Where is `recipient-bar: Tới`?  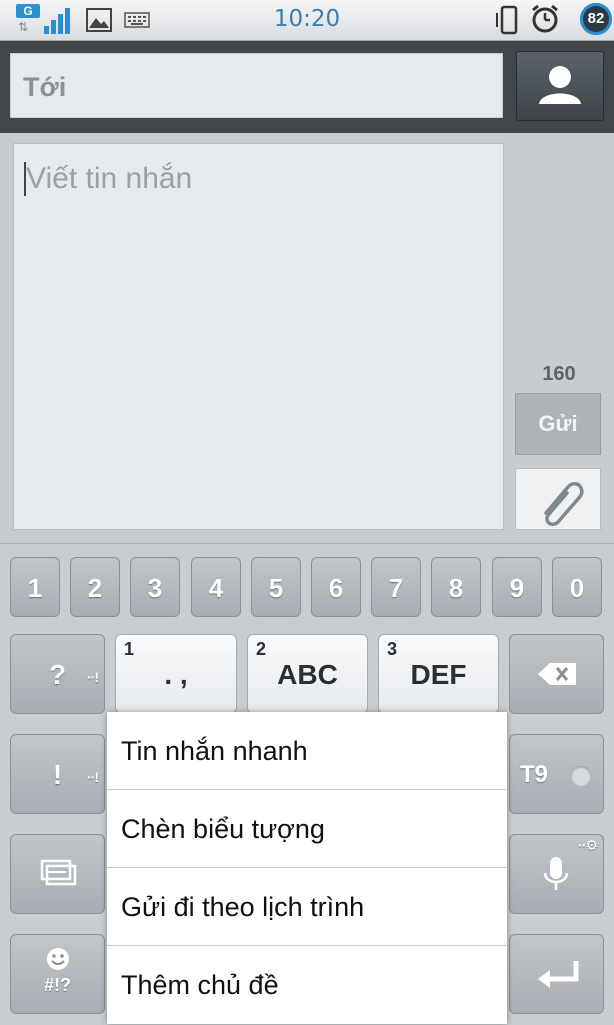 recipient-bar: Tới is located at coordinates (307, 87).